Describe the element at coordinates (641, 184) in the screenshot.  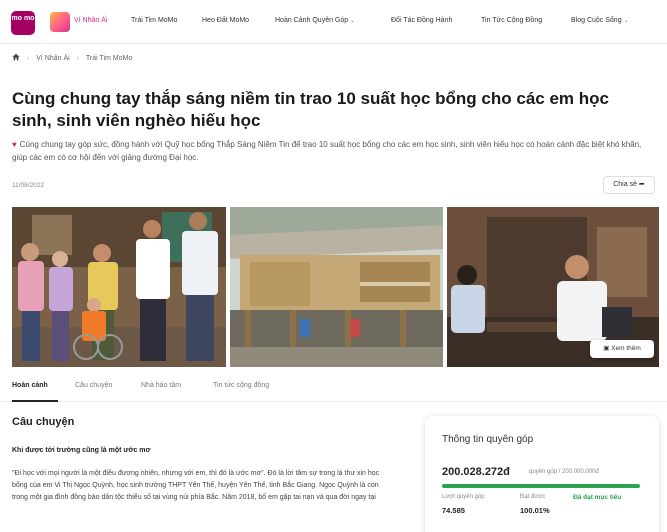
I see `share-icon: ➦` at that location.